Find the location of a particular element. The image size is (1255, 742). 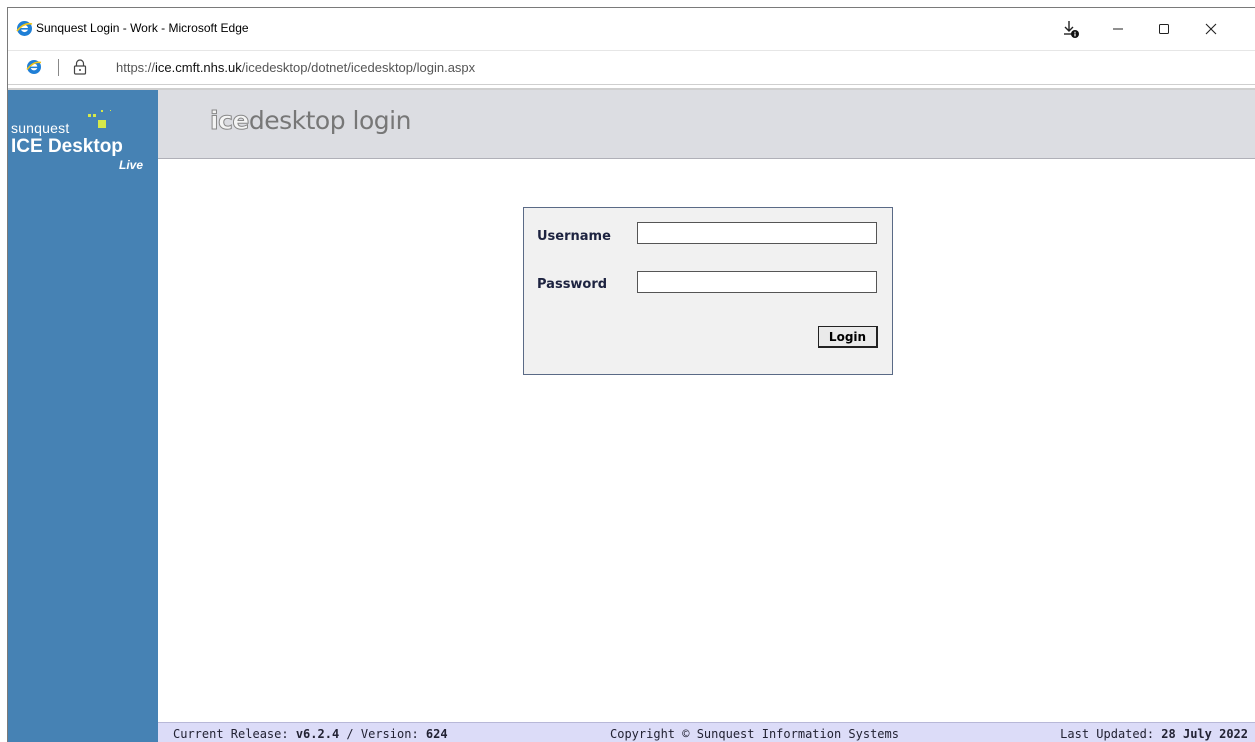

live-tag: Live is located at coordinates (131, 165).